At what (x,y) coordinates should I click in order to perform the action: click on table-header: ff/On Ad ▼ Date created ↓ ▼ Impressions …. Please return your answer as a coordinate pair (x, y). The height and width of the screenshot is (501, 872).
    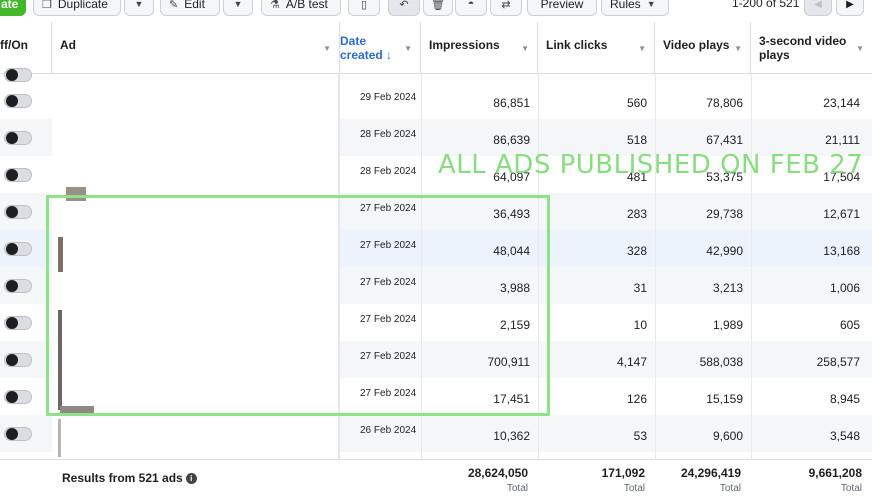
    Looking at the image, I should click on (436, 48).